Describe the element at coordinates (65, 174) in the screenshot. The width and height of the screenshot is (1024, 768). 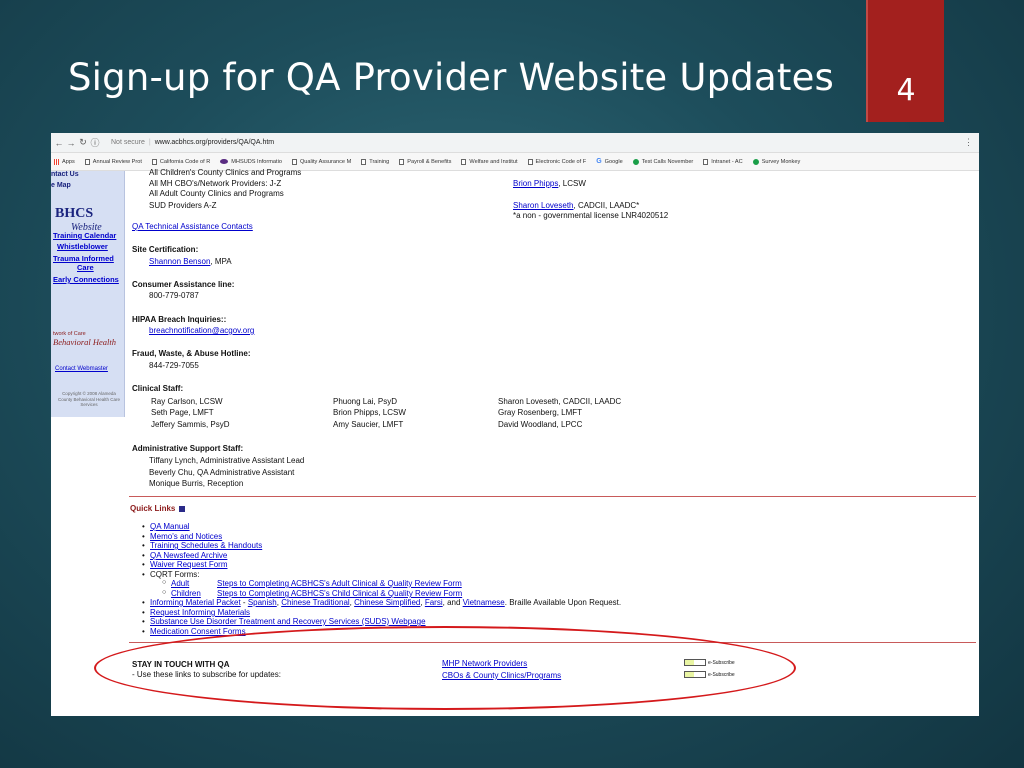
I see `sidebar-contact-us: ntact Us` at that location.